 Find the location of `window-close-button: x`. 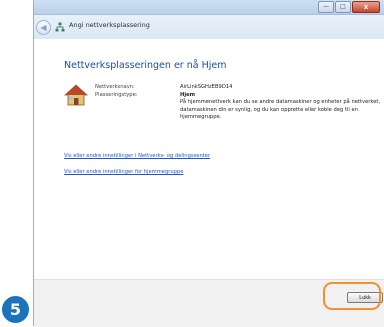

window-close-button: x is located at coordinates (366, 7).